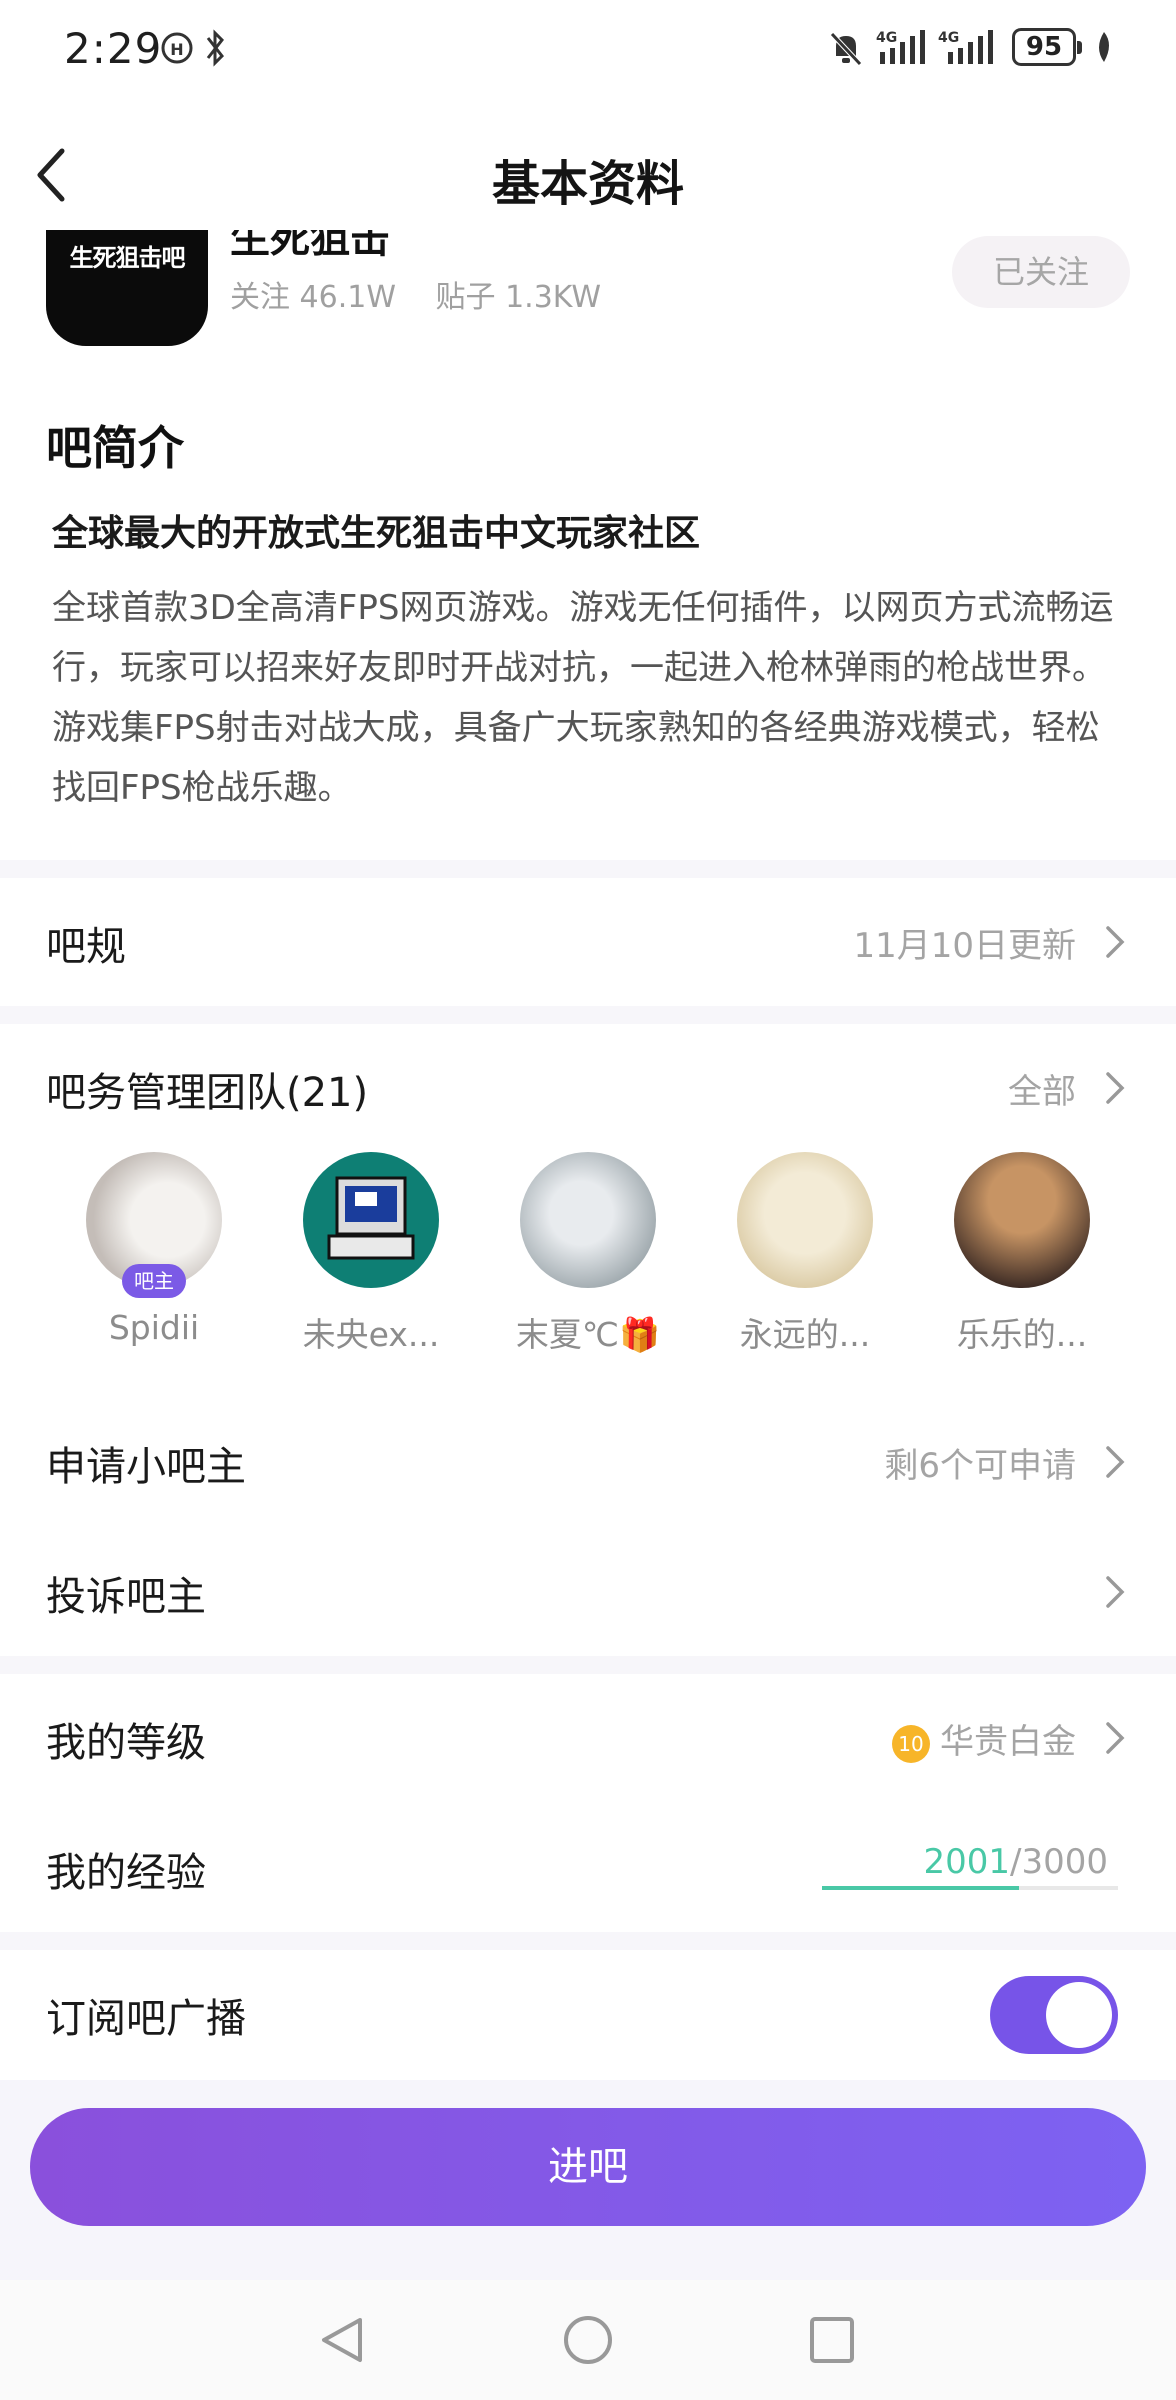 The height and width of the screenshot is (2400, 1176). I want to click on apply-admin-remaining: 剩6个可申请, so click(980, 1466).